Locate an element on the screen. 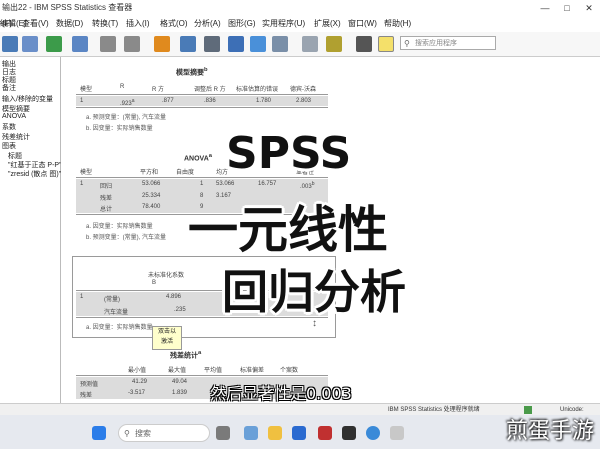  col-header: 标准估算的错误 is located at coordinates (257, 90).